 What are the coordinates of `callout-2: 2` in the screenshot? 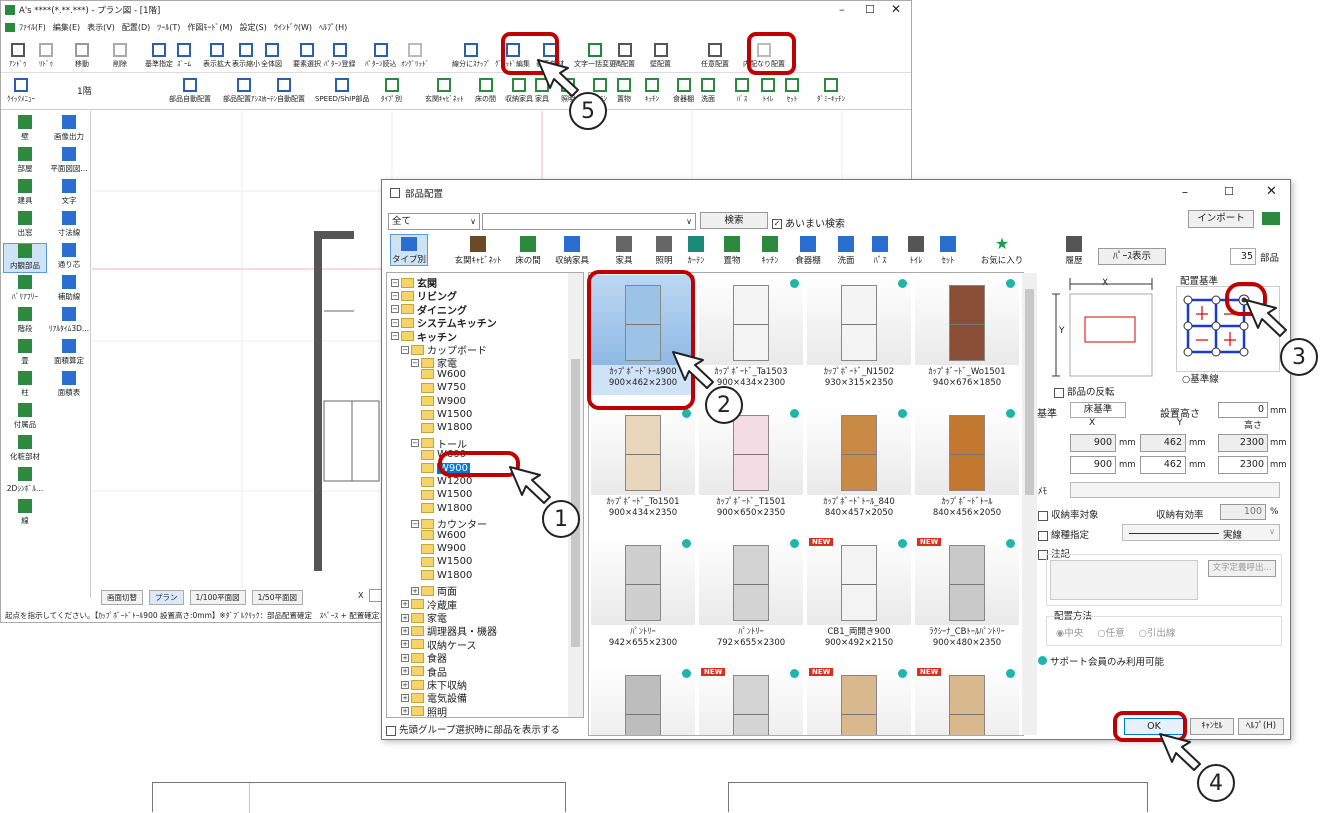 It's located at (724, 405).